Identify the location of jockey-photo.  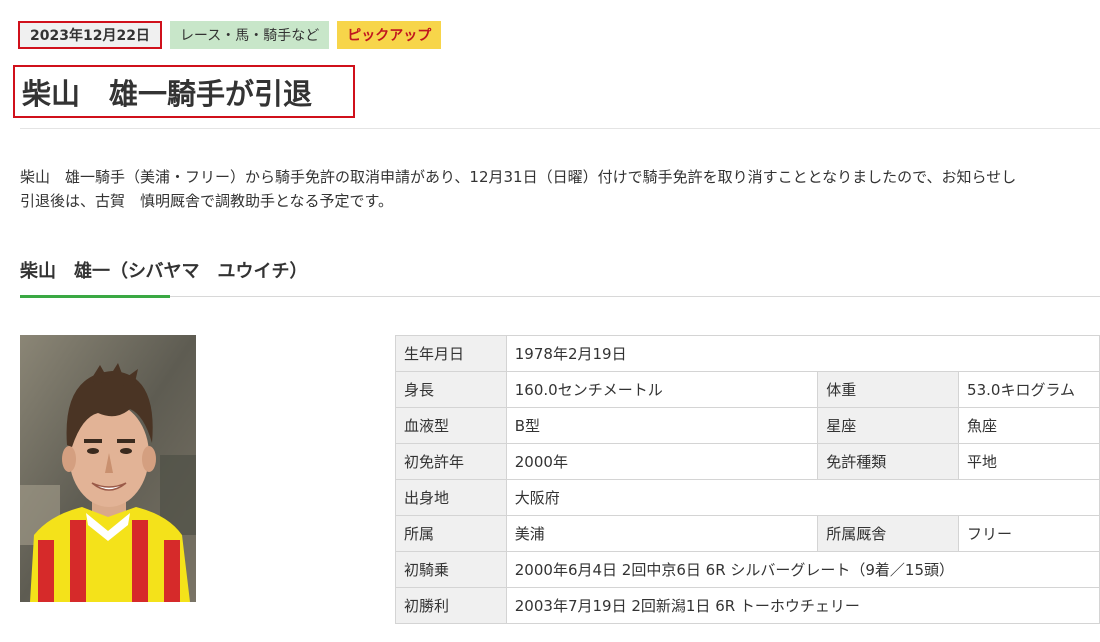
(108, 468).